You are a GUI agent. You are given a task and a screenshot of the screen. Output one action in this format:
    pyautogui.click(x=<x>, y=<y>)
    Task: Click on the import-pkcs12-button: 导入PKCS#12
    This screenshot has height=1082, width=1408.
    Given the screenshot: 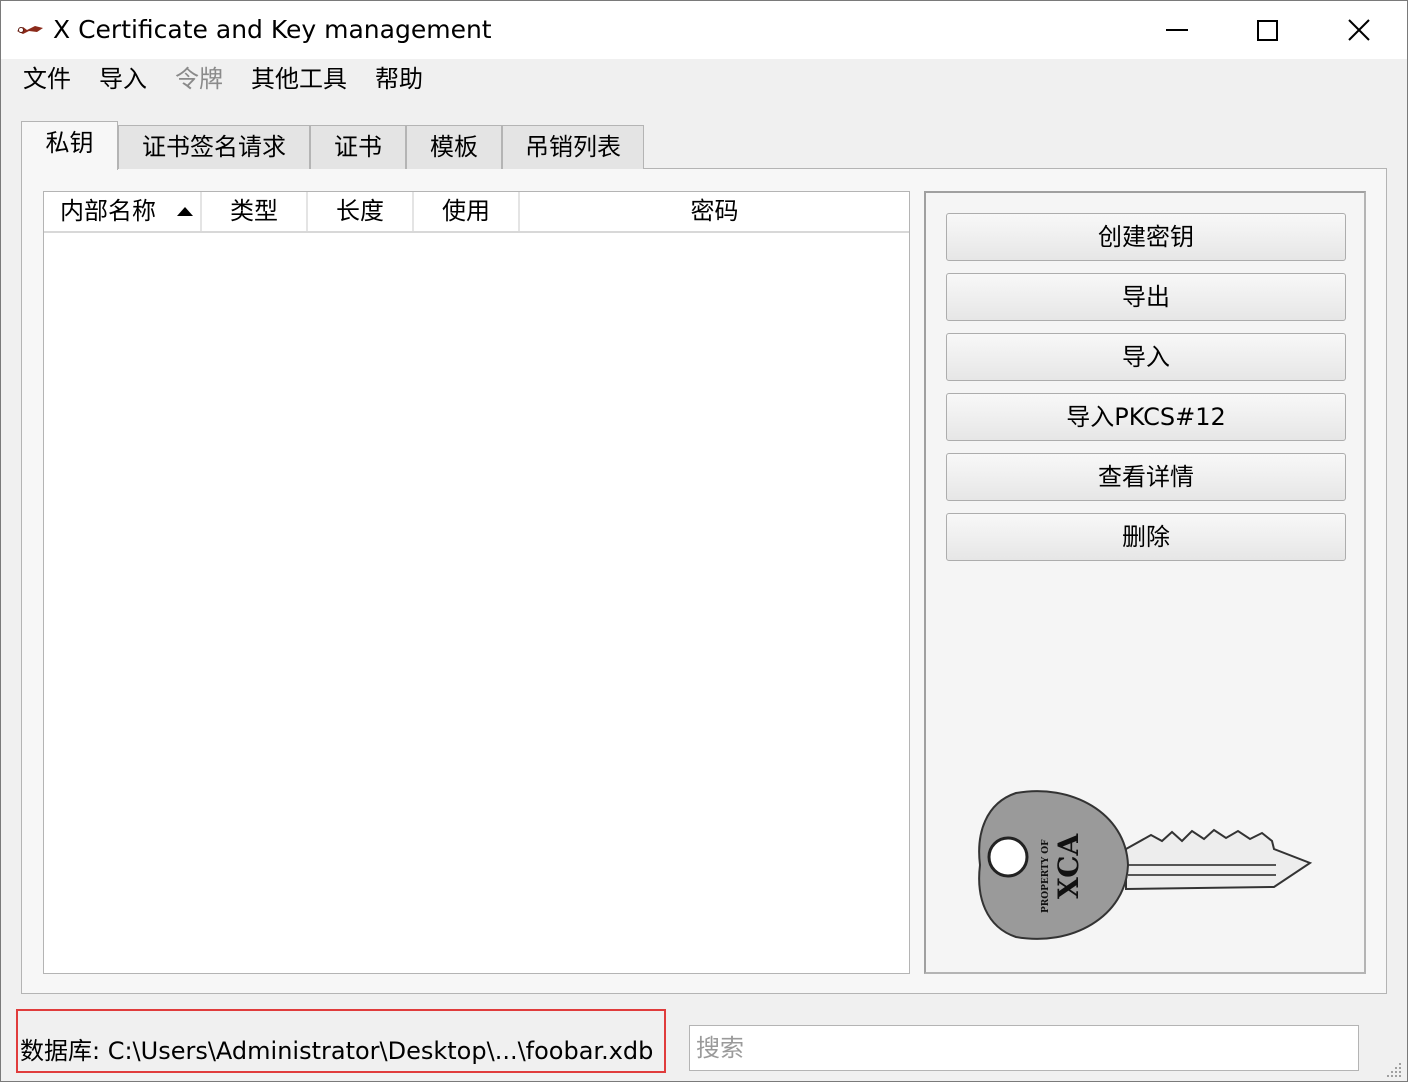 What is the action you would take?
    pyautogui.click(x=1146, y=417)
    